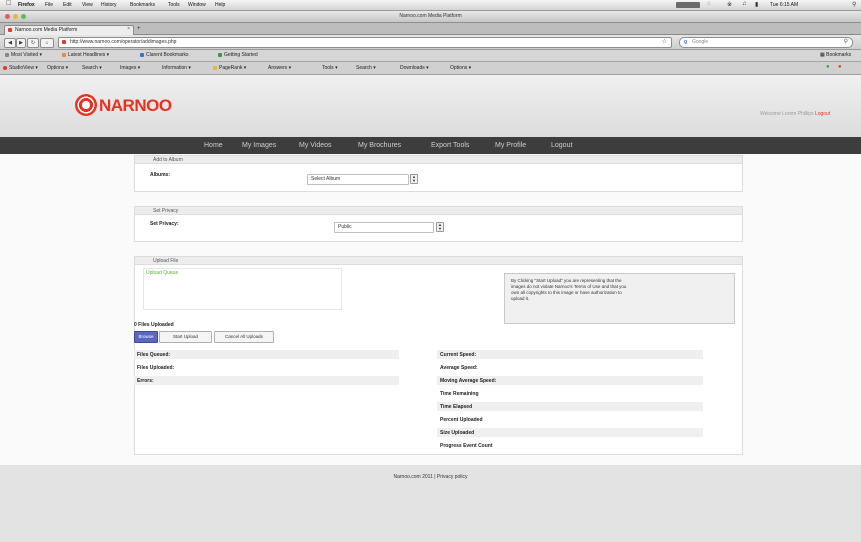 This screenshot has width=861, height=542. Describe the element at coordinates (242, 289) in the screenshot. I see `upload-queue: Upload Queue` at that location.